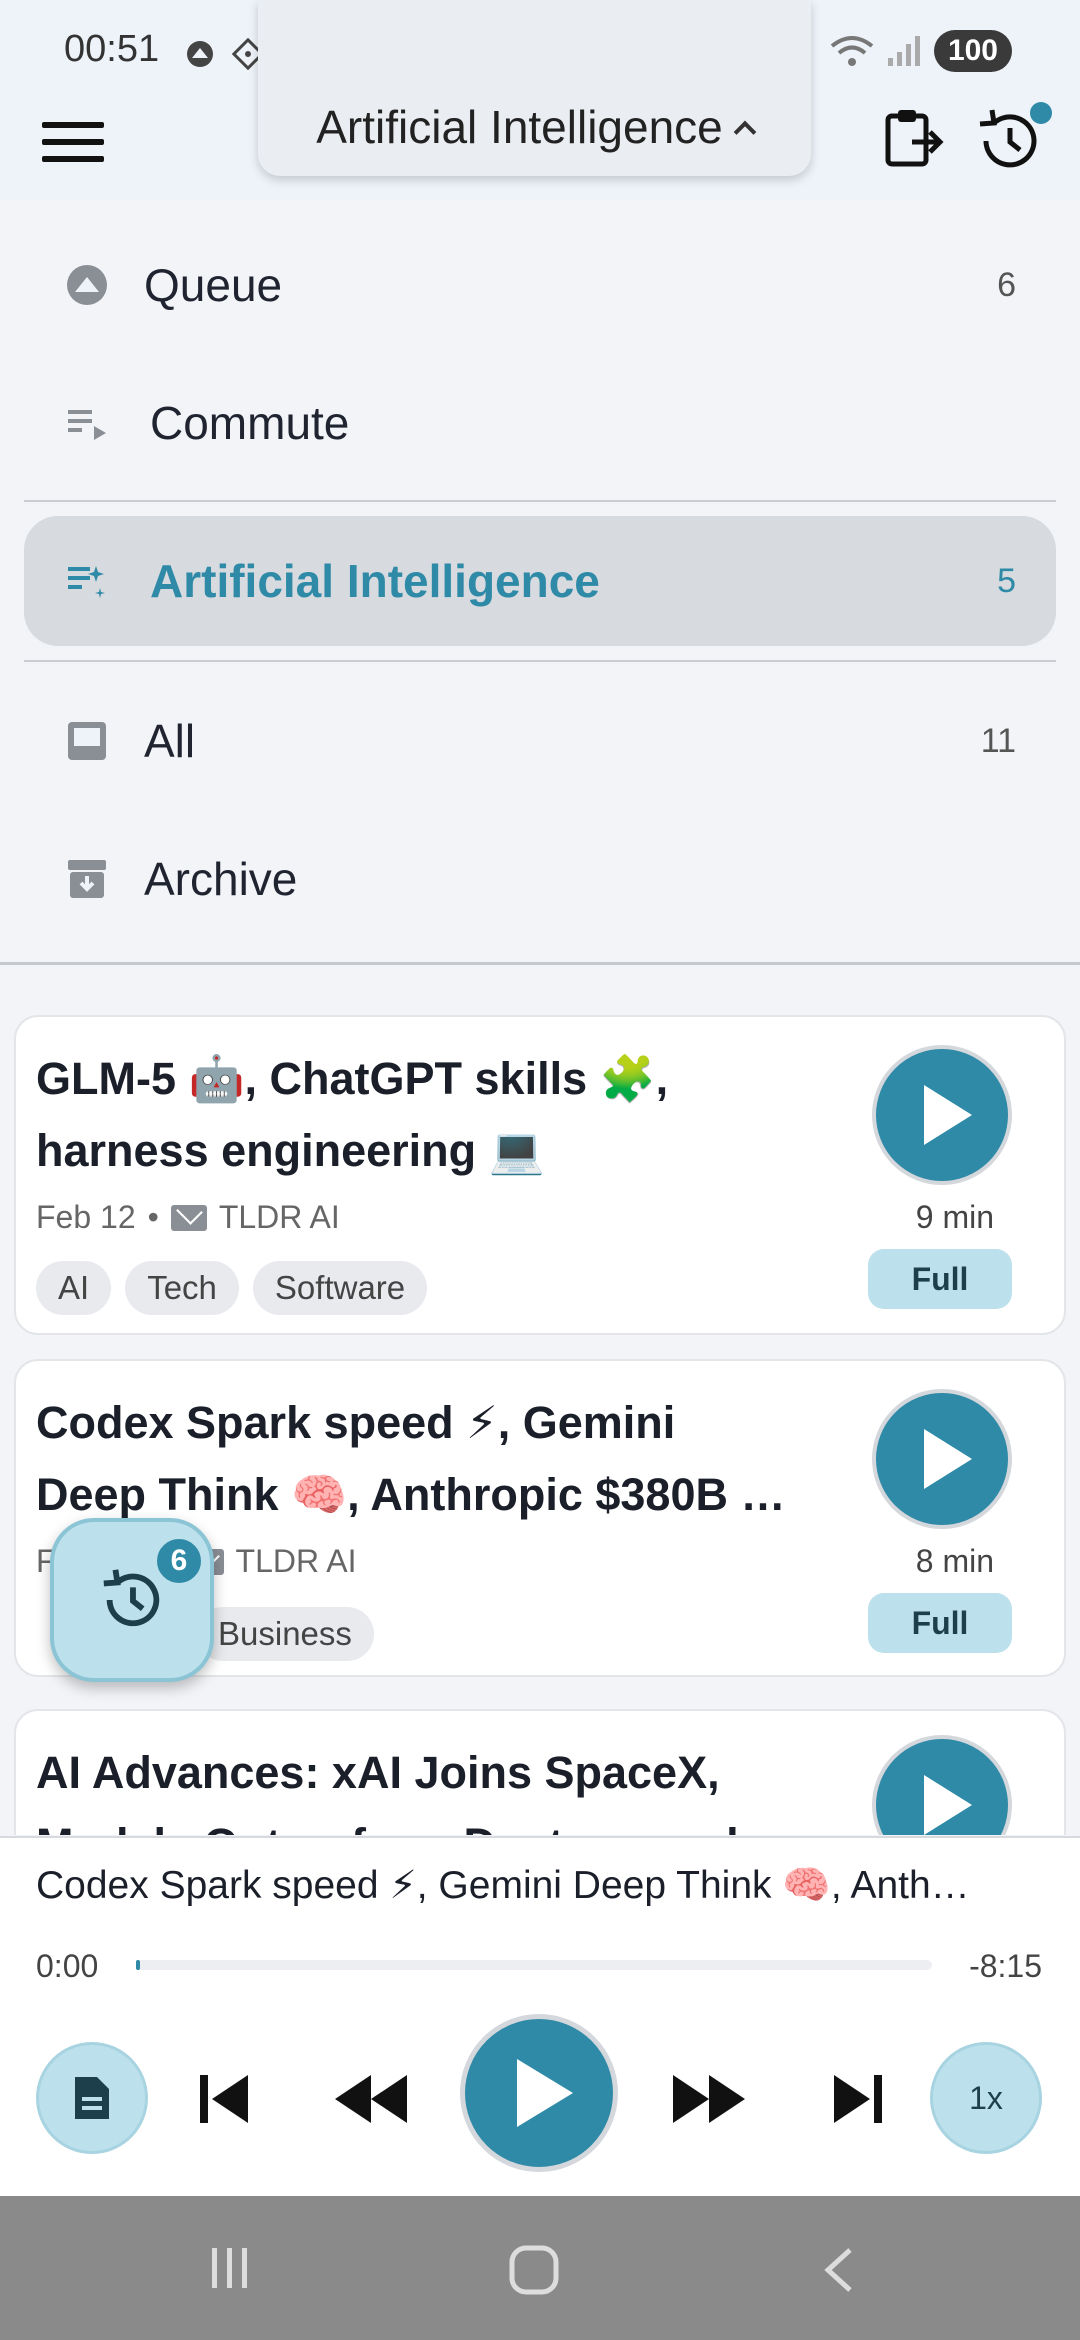 Image resolution: width=1080 pixels, height=2340 pixels. What do you see at coordinates (179, 1561) in the screenshot?
I see `history-count-badge: 6` at bounding box center [179, 1561].